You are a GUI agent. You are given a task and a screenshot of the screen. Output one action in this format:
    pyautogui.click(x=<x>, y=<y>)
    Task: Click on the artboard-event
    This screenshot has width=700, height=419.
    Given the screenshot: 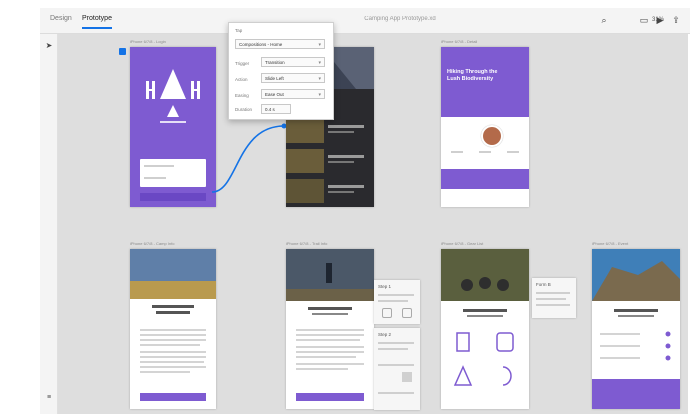 What is the action you would take?
    pyautogui.click(x=636, y=329)
    